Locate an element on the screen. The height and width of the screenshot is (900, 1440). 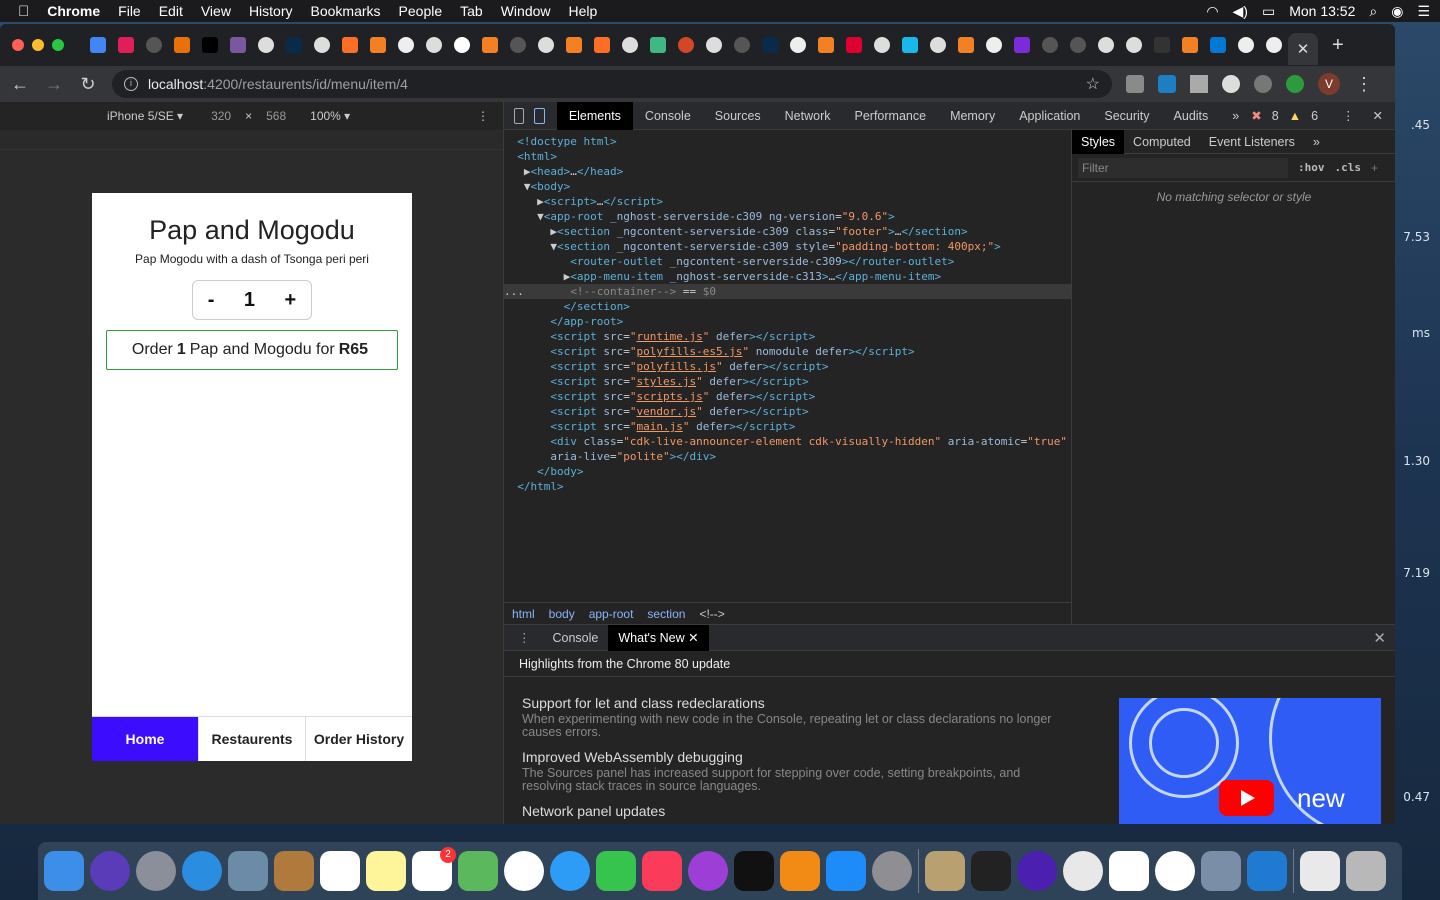
dom-node: </html> is located at coordinates (787, 486).